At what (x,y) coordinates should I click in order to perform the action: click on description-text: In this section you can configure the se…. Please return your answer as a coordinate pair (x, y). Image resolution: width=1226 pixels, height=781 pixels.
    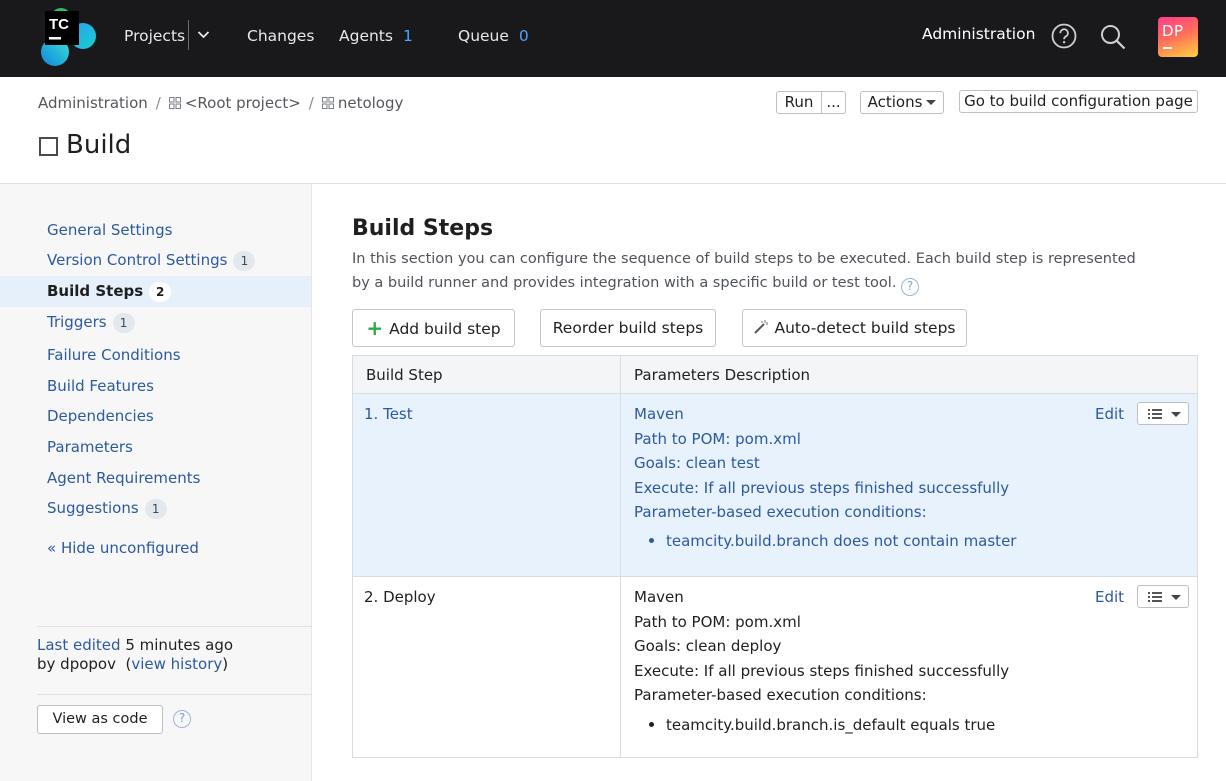
    Looking at the image, I should click on (744, 271).